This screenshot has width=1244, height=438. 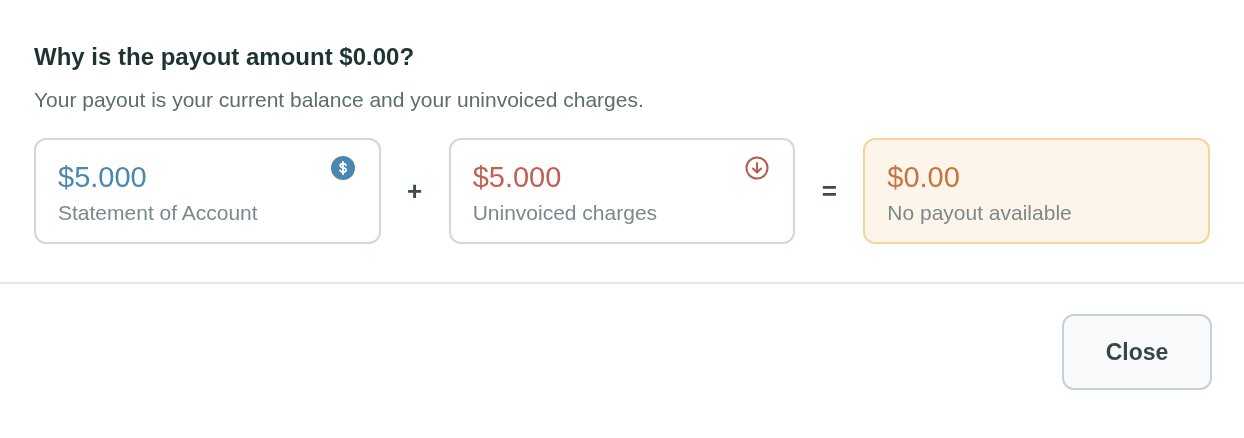 What do you see at coordinates (342, 168) in the screenshot?
I see `dollar-icon` at bounding box center [342, 168].